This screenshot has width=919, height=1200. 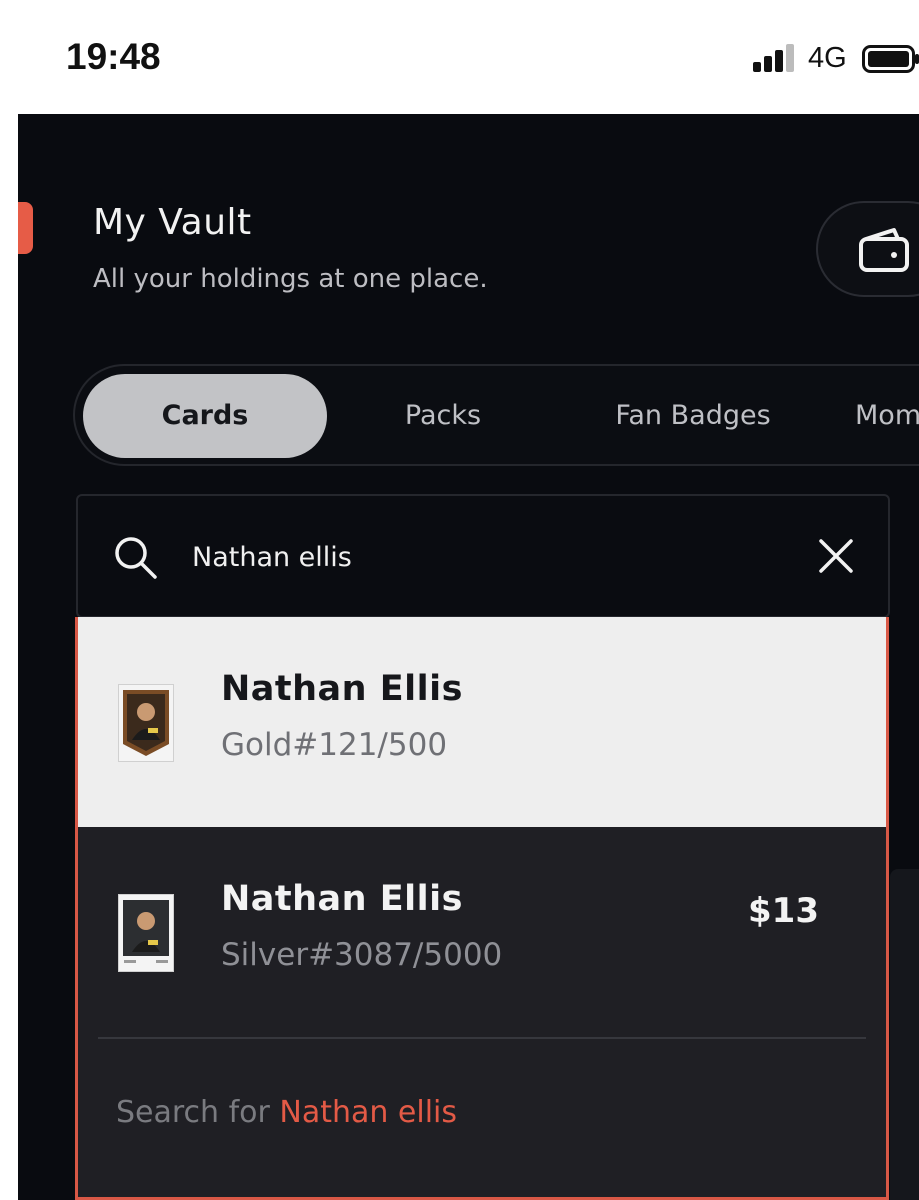 What do you see at coordinates (836, 556) in the screenshot?
I see `close-icon` at bounding box center [836, 556].